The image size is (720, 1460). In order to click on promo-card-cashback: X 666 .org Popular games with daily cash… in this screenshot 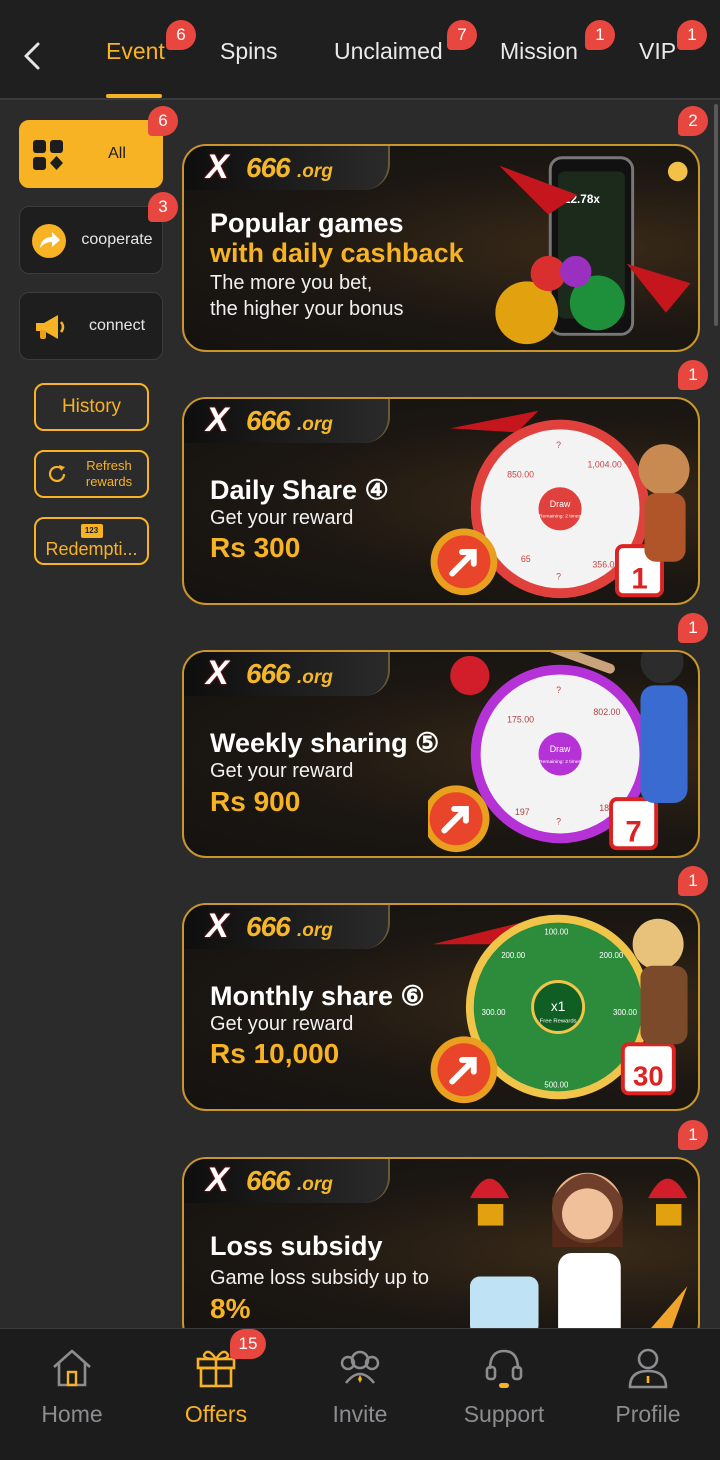, I will do `click(441, 248)`.